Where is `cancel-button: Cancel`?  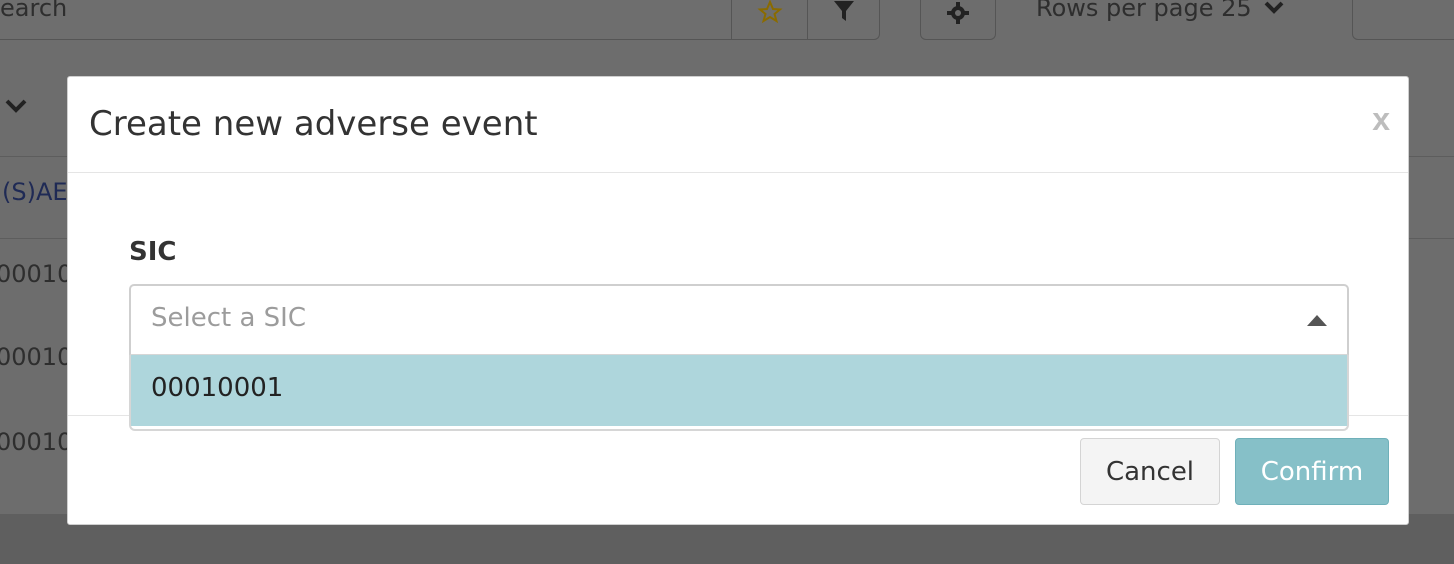
cancel-button: Cancel is located at coordinates (1150, 471).